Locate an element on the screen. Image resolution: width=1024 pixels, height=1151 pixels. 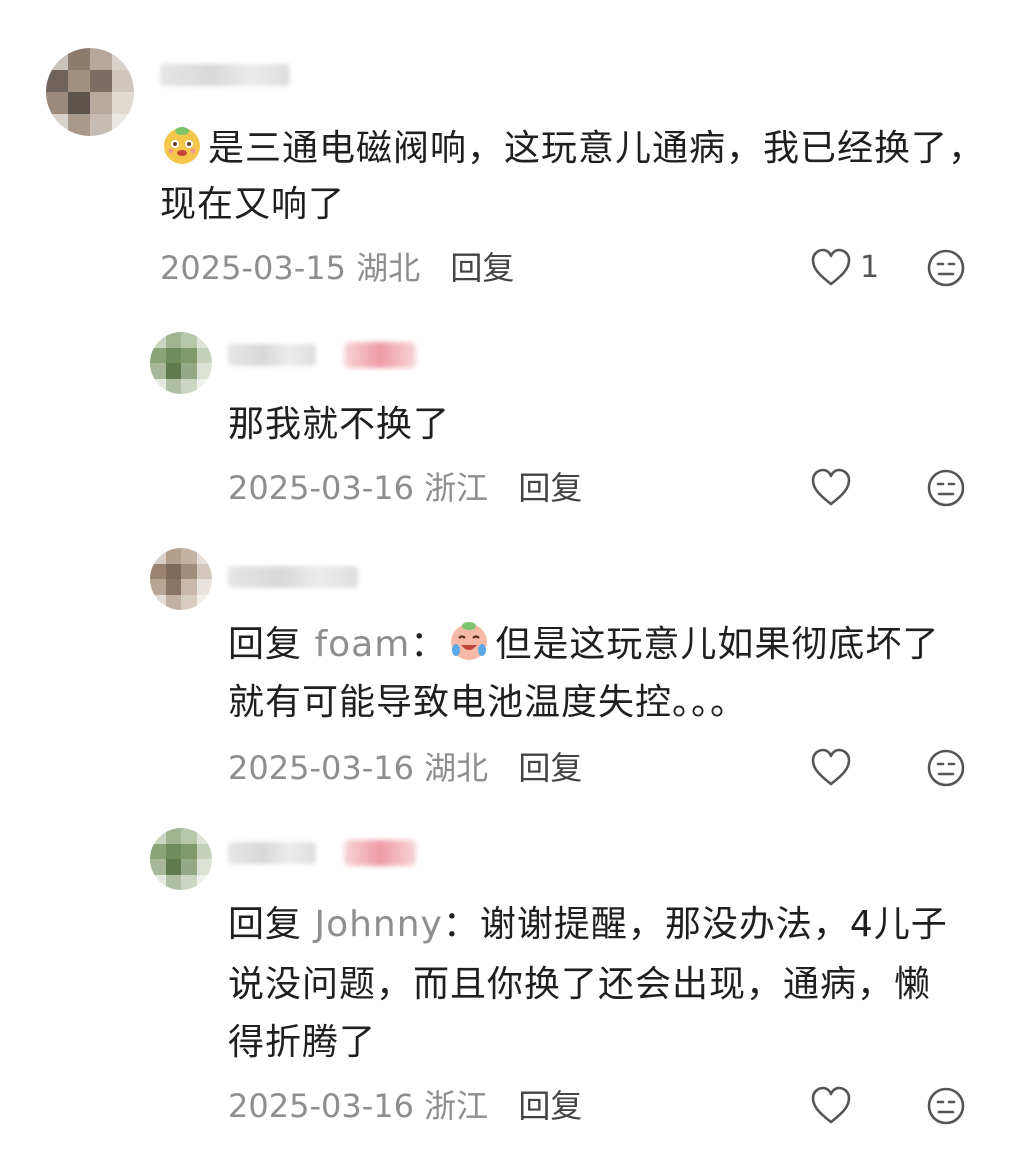
comment-date: 2025-03-15 is located at coordinates (253, 268).